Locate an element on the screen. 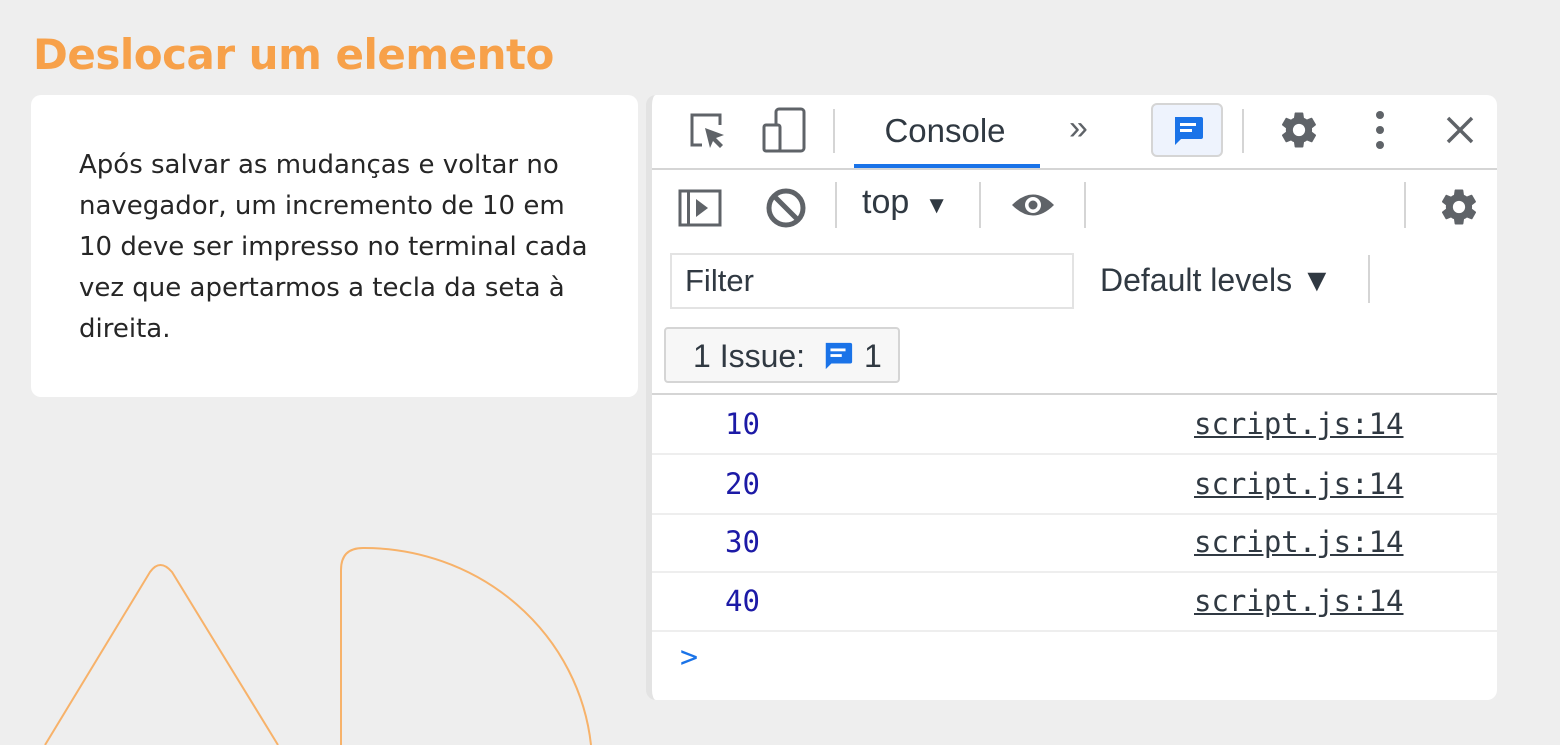  context-dropdown-arrow: ▼ is located at coordinates (936, 205).